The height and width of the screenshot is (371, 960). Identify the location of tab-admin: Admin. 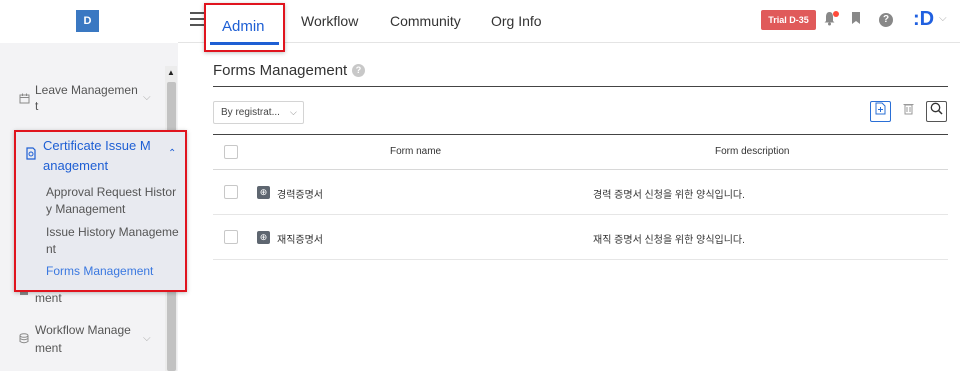
(244, 27).